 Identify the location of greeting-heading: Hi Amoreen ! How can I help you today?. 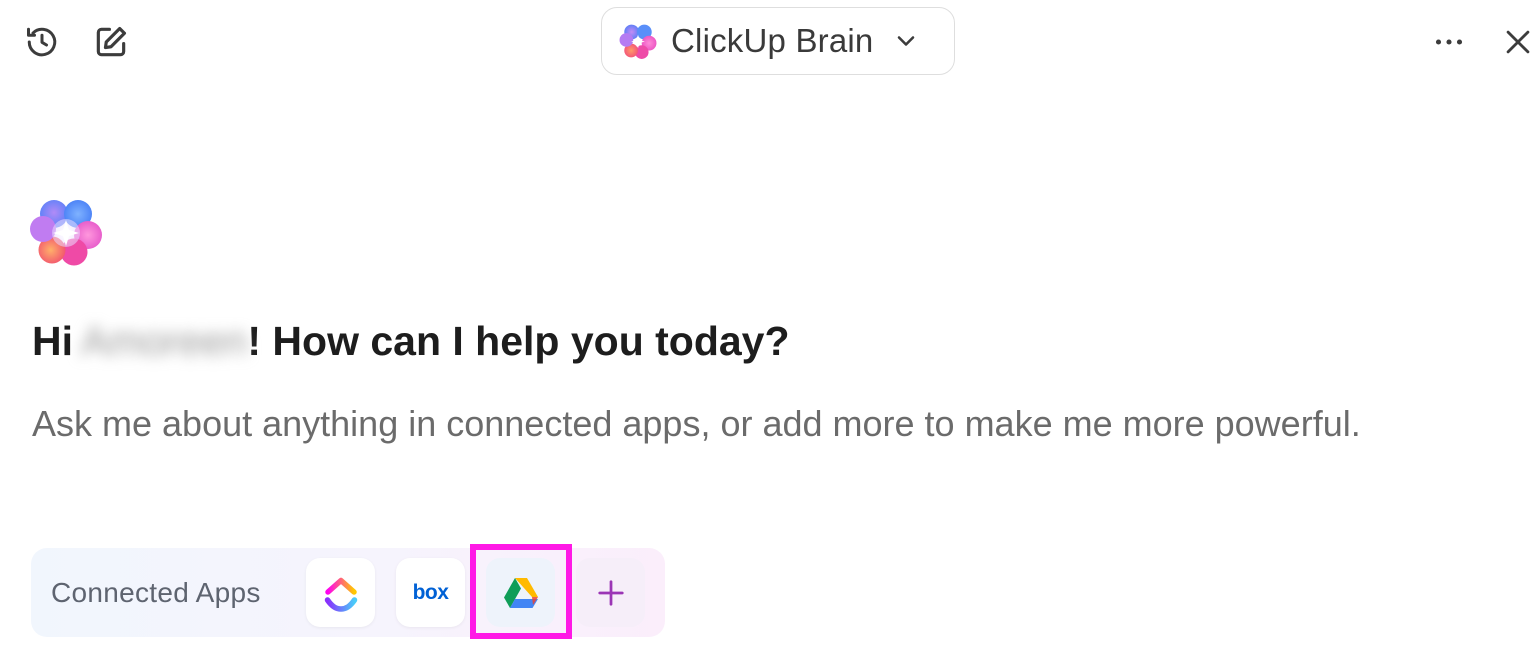
(411, 341).